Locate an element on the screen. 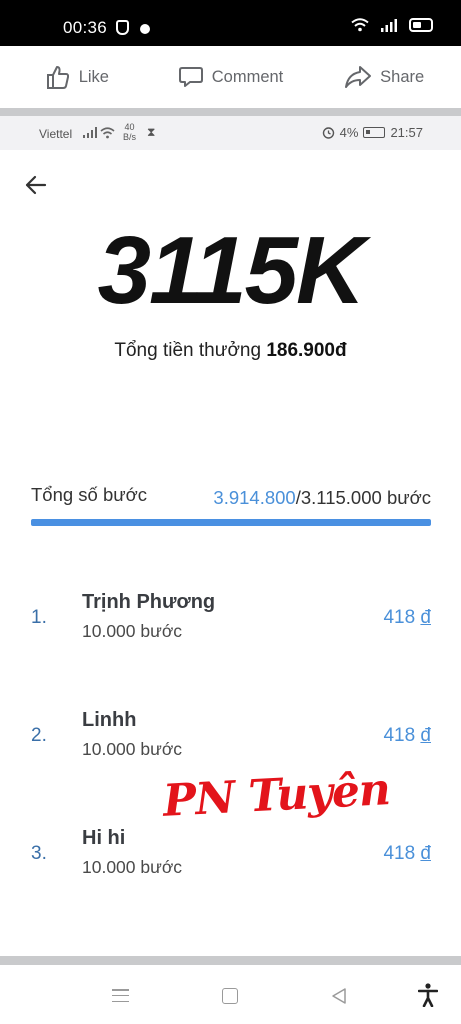  recent-apps-icon is located at coordinates (120, 995).